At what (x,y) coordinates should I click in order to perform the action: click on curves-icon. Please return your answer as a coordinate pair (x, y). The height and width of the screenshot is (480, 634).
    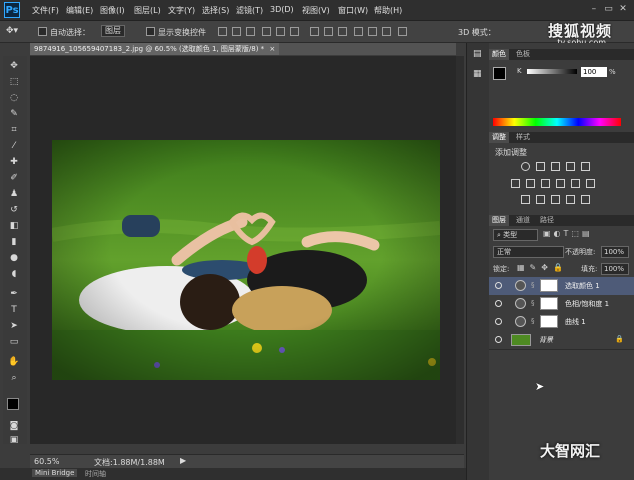
    Looking at the image, I should click on (555, 166).